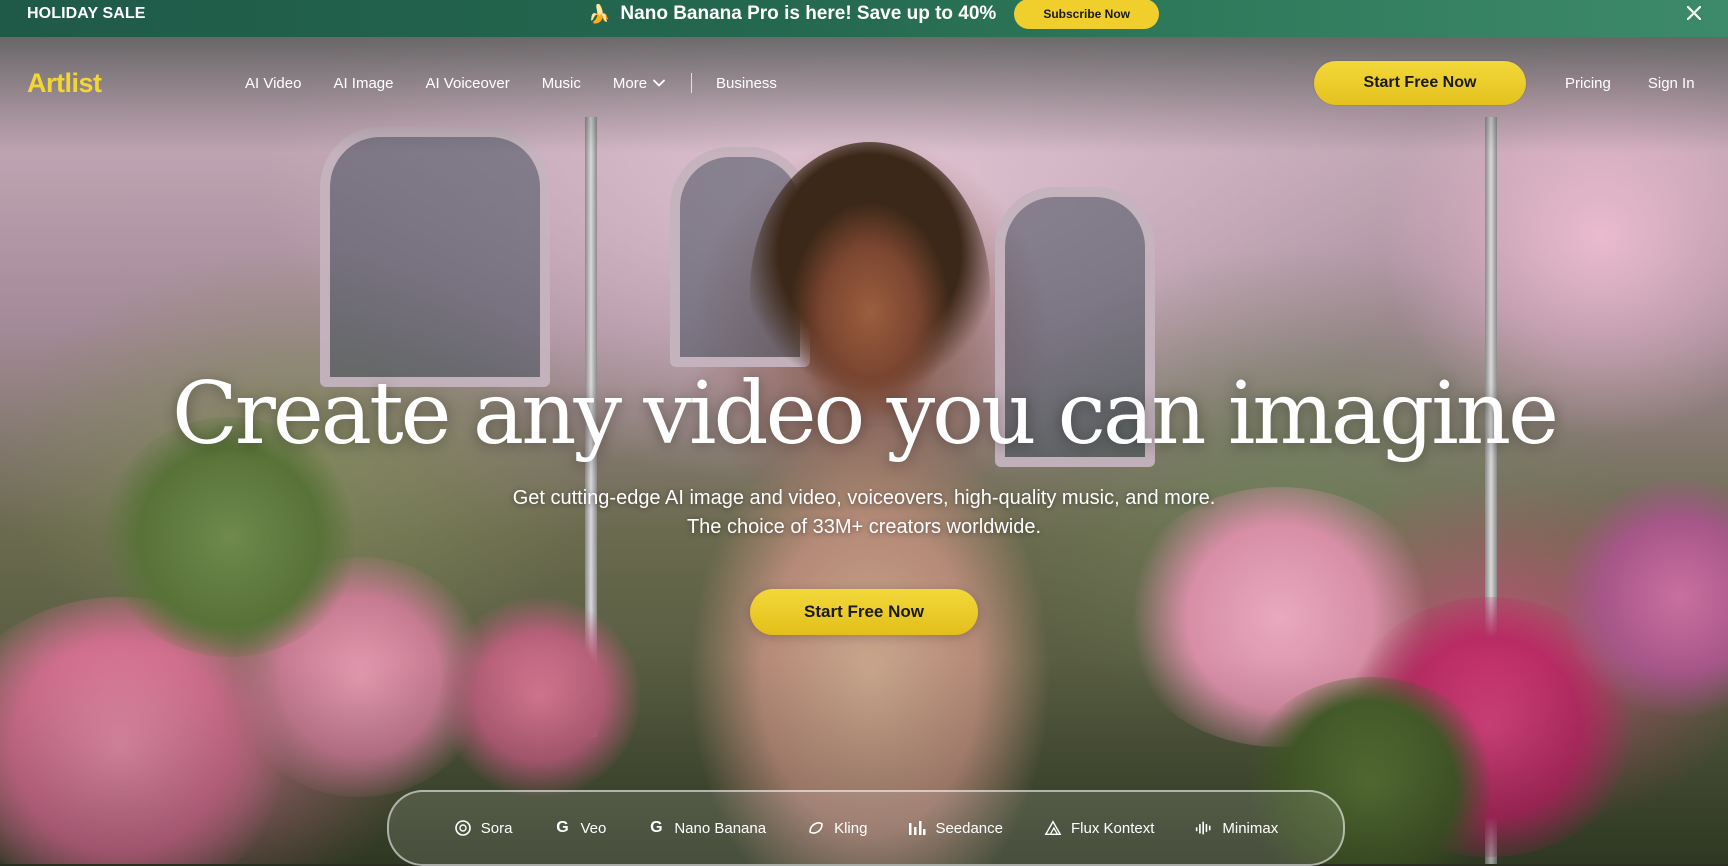 This screenshot has width=1728, height=866. I want to click on model-nano-banana: G Nano Banana, so click(706, 828).